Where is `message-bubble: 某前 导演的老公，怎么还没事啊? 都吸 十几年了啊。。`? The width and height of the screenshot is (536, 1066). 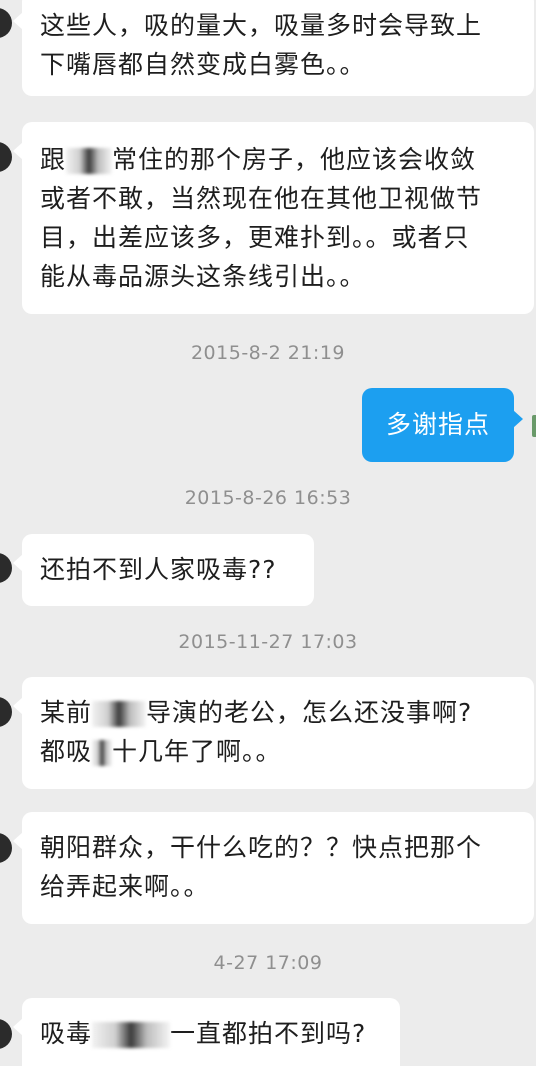 message-bubble: 某前 导演的老公，怎么还没事啊? 都吸 十几年了啊。。 is located at coordinates (273, 733).